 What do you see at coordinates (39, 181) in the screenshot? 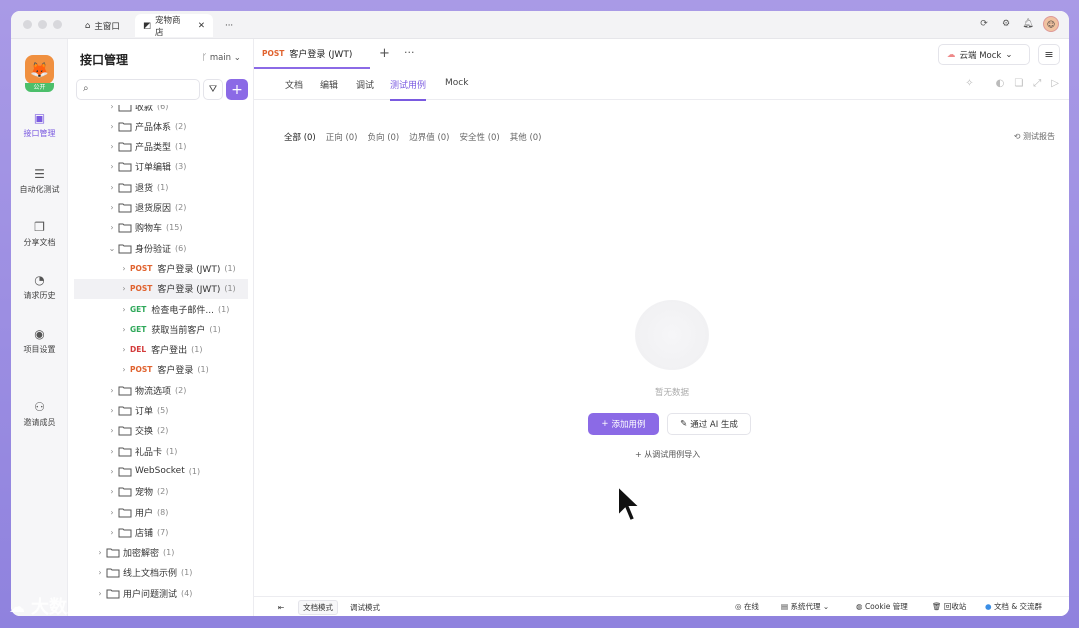
I see `rail-item-automation: ☰ 自动化测试` at bounding box center [39, 181].